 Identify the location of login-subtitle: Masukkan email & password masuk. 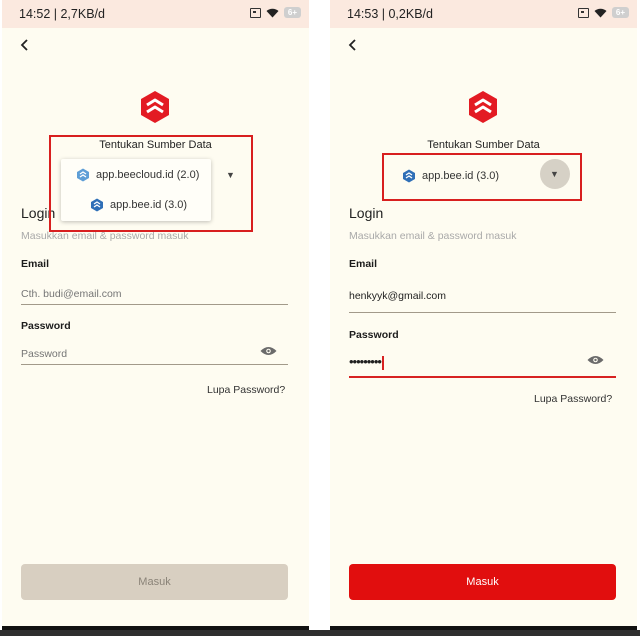
(433, 236).